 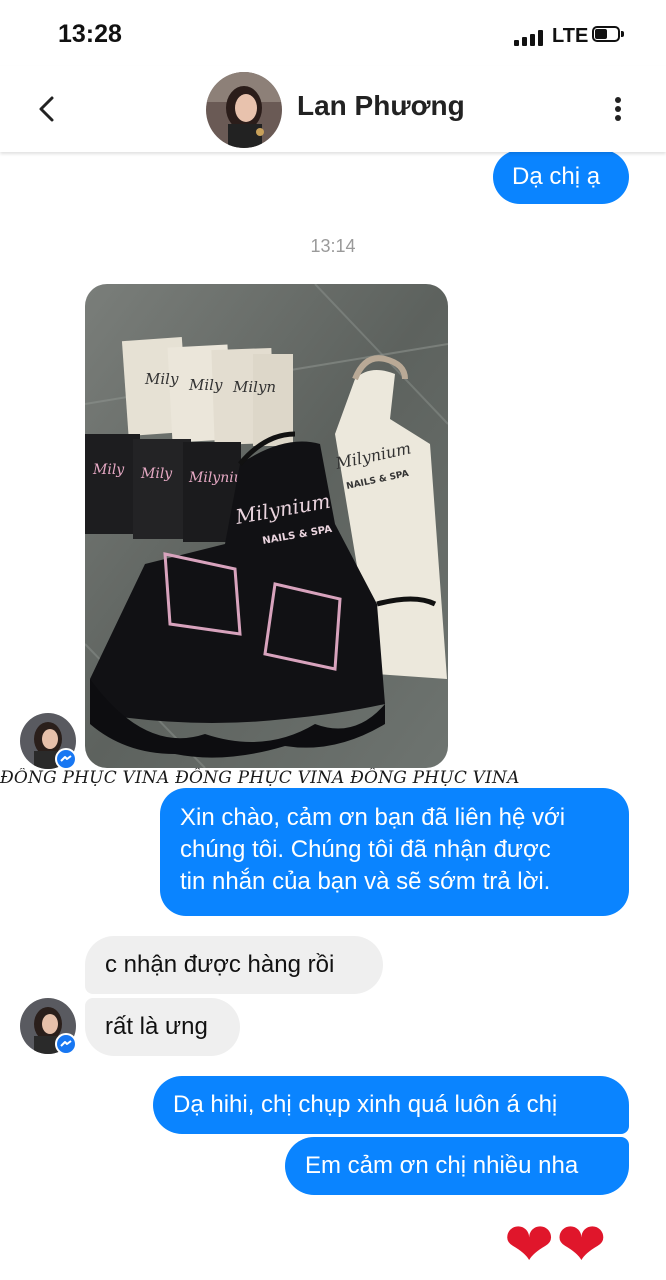 What do you see at coordinates (365, 849) in the screenshot?
I see `message-text-line: chúng tôi. Chúng tôi đã nhận được` at bounding box center [365, 849].